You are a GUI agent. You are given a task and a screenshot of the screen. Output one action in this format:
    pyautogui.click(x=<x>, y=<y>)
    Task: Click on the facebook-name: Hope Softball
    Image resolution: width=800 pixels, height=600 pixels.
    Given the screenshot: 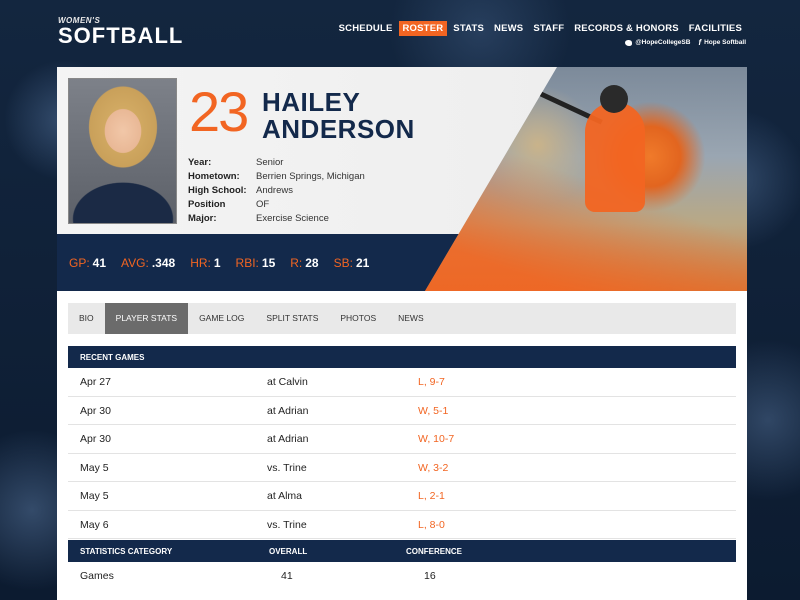 What is the action you would take?
    pyautogui.click(x=725, y=42)
    